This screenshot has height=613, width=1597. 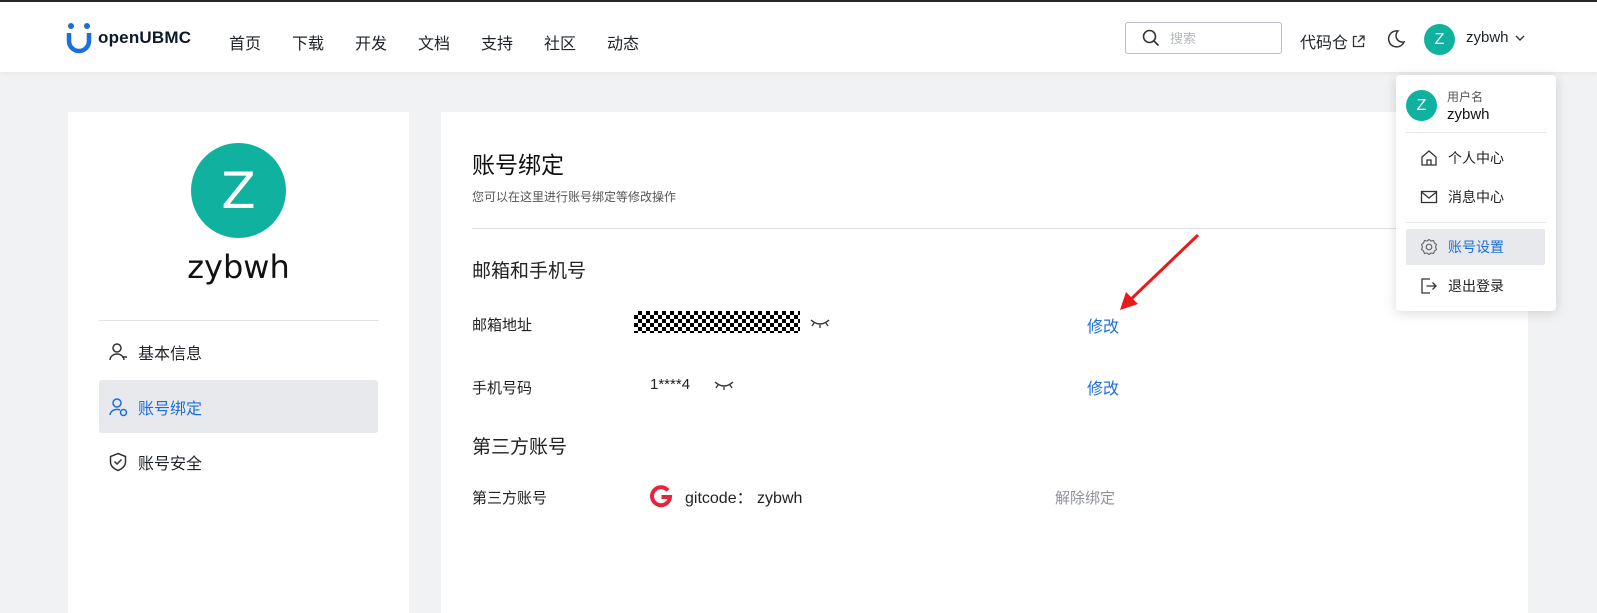 What do you see at coordinates (1000, 228) in the screenshot?
I see `title-divider` at bounding box center [1000, 228].